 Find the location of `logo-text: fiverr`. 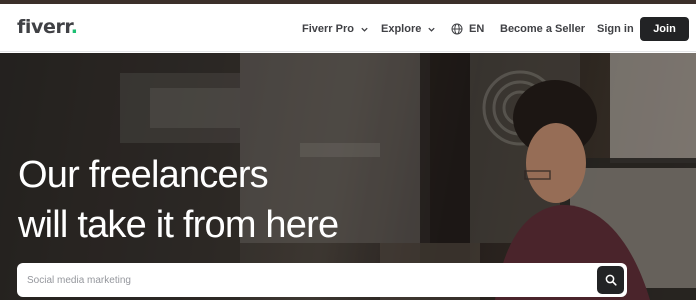

logo-text: fiverr is located at coordinates (44, 27).